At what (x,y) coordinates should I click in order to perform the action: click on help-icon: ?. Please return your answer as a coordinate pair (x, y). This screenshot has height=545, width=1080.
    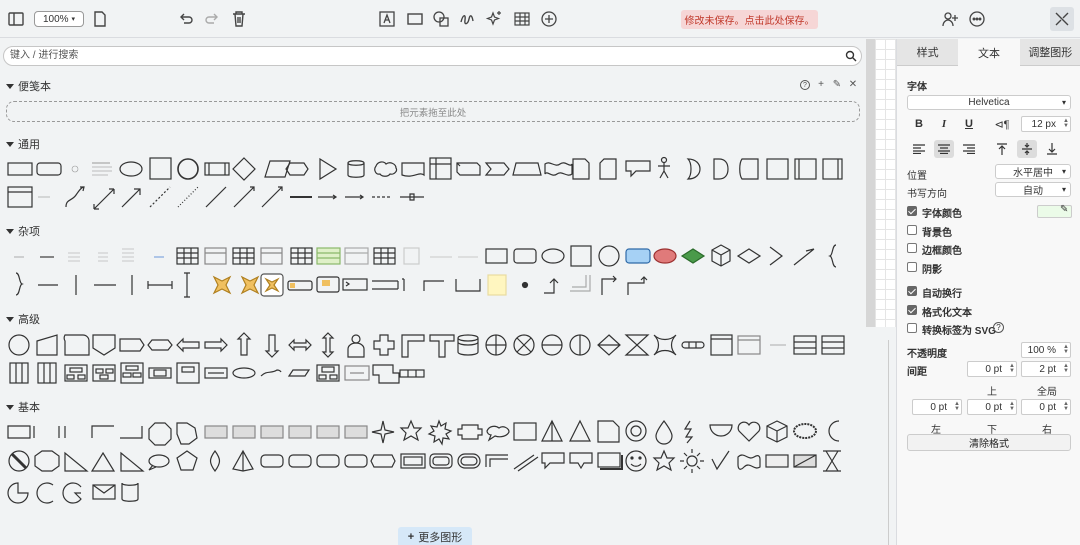
    Looking at the image, I should click on (998, 327).